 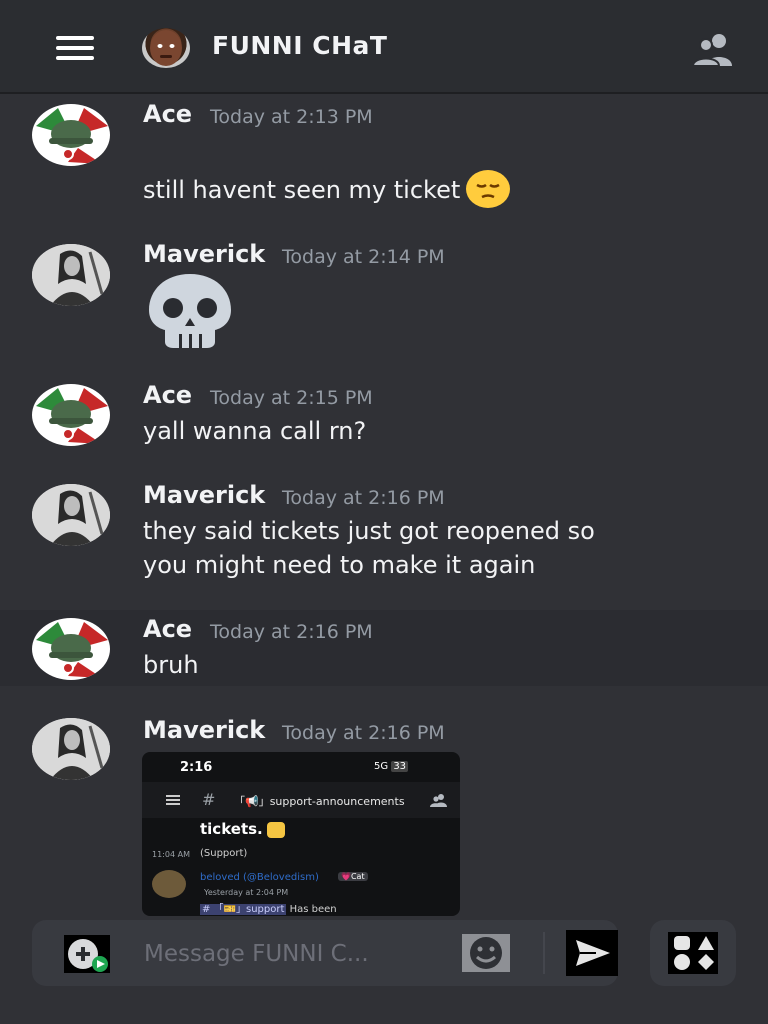 What do you see at coordinates (544, 953) in the screenshot?
I see `composer-divider` at bounding box center [544, 953].